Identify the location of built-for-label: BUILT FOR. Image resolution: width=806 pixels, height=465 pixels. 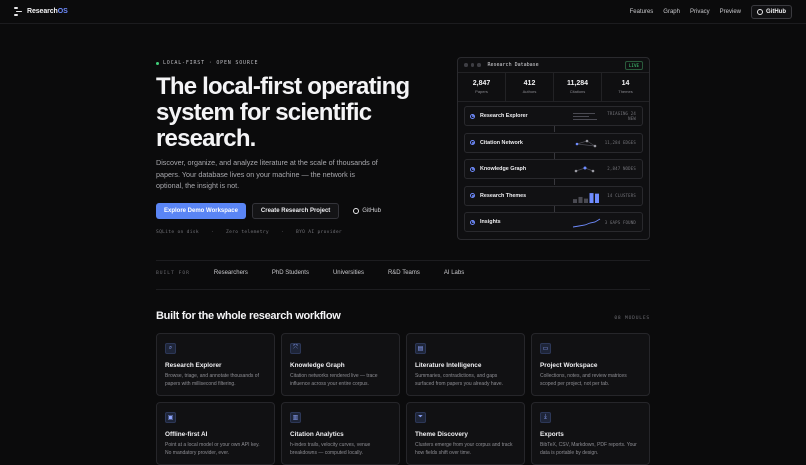
(173, 273).